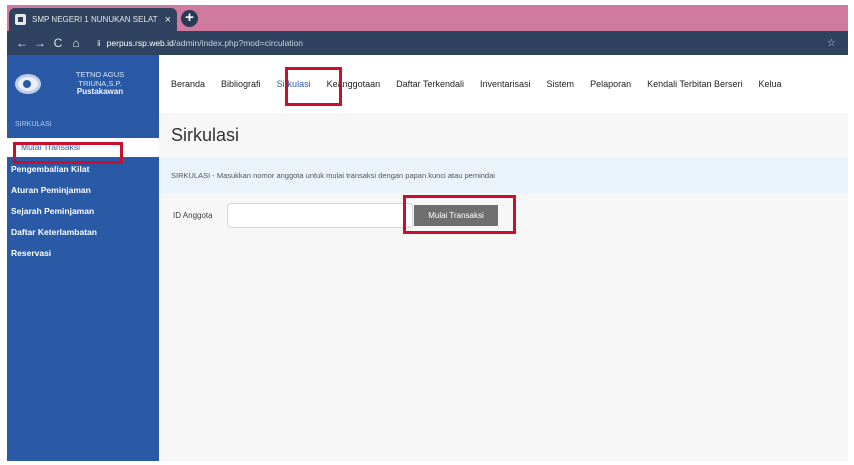  I want to click on member-id-input, so click(320, 215).